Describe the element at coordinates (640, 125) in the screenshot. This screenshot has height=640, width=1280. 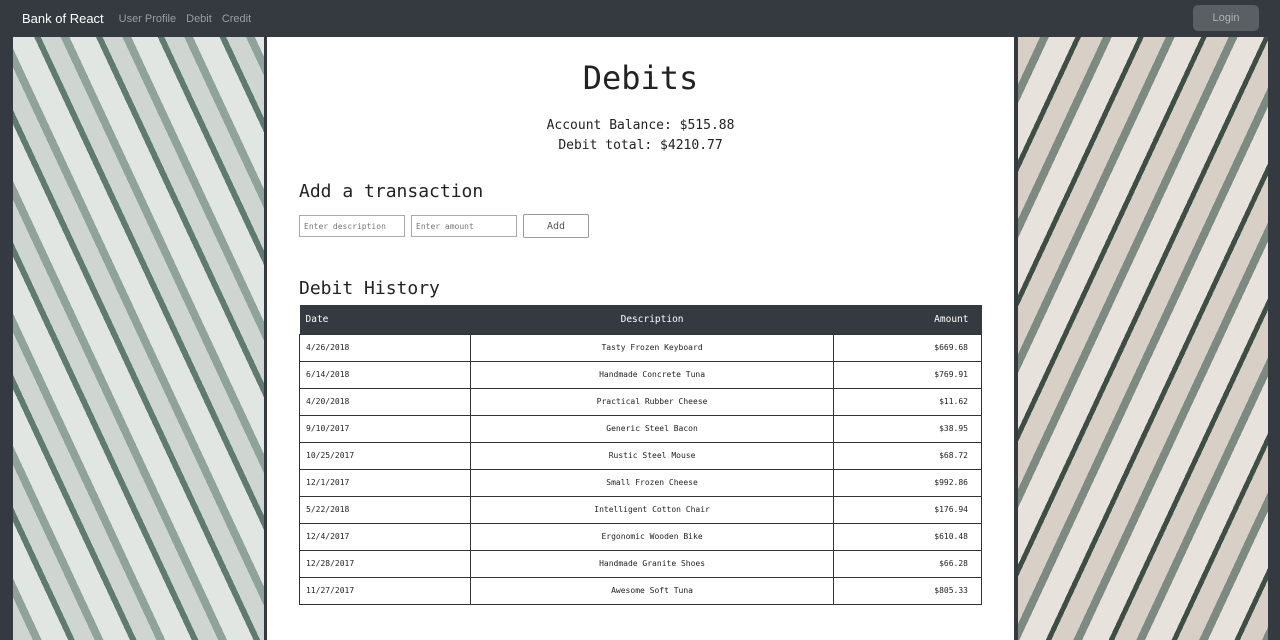
I see `account-balance: Account Balance: $515.88` at that location.